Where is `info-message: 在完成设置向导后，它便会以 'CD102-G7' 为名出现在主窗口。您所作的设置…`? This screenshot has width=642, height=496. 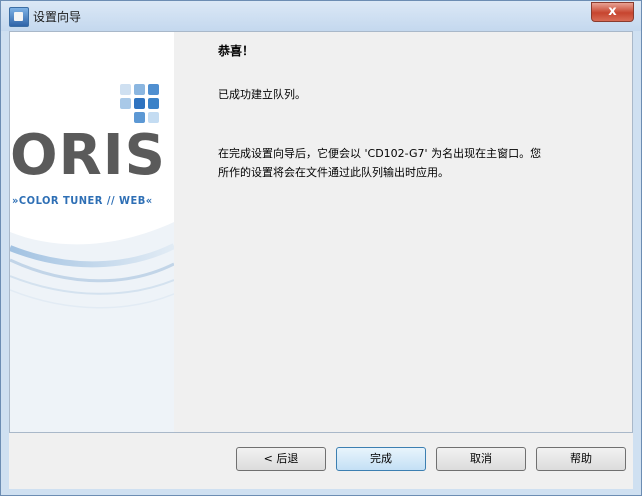
info-message: 在完成设置向导后，它便会以 'CD102-G7' 为名出现在主窗口。您所作的设置… is located at coordinates (380, 163).